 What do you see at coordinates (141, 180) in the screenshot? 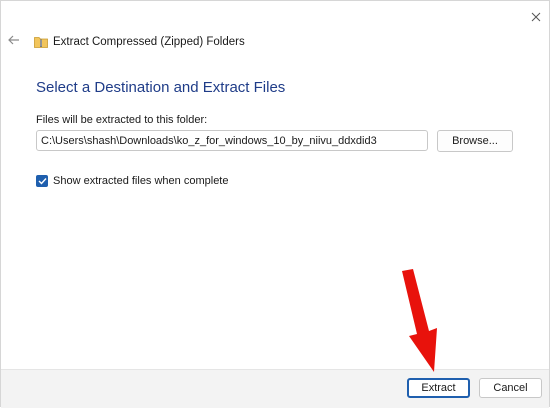
I see `show-files-label: Show extracted files when complete` at bounding box center [141, 180].